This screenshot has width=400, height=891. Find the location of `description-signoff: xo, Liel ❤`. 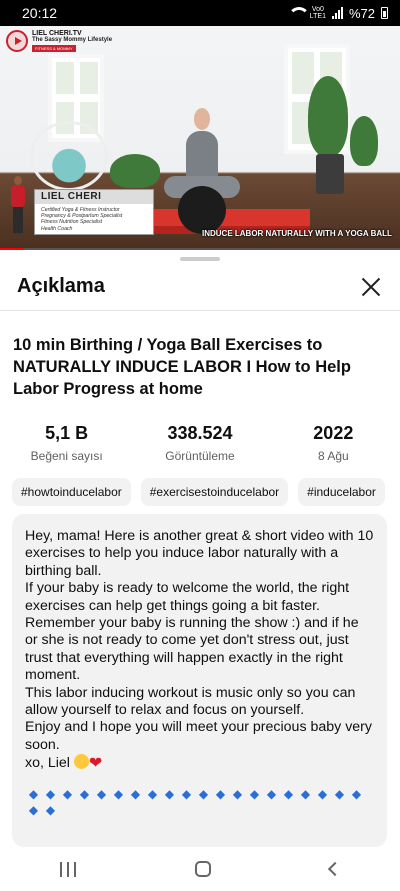

description-signoff: xo, Liel ❤ is located at coordinates (200, 763).